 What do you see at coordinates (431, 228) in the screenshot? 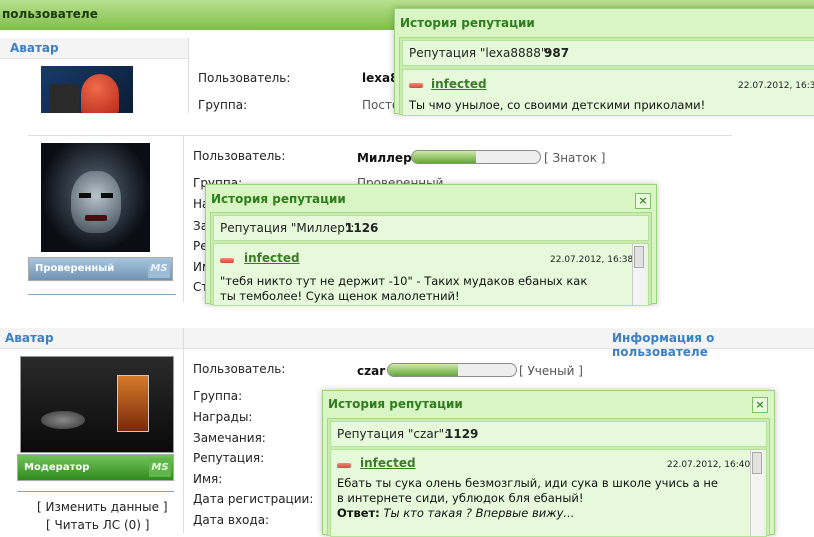
I see `reputation-summary: Репутация "Миллер": 1126` at bounding box center [431, 228].